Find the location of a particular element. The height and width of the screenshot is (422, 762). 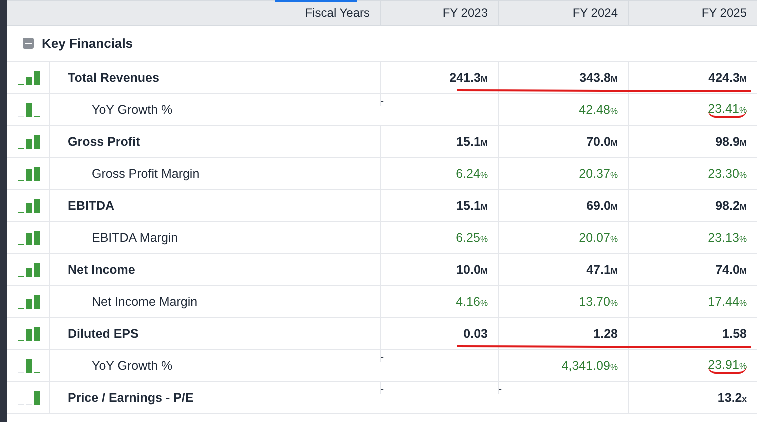

table-cell: 74.0M is located at coordinates (731, 269).